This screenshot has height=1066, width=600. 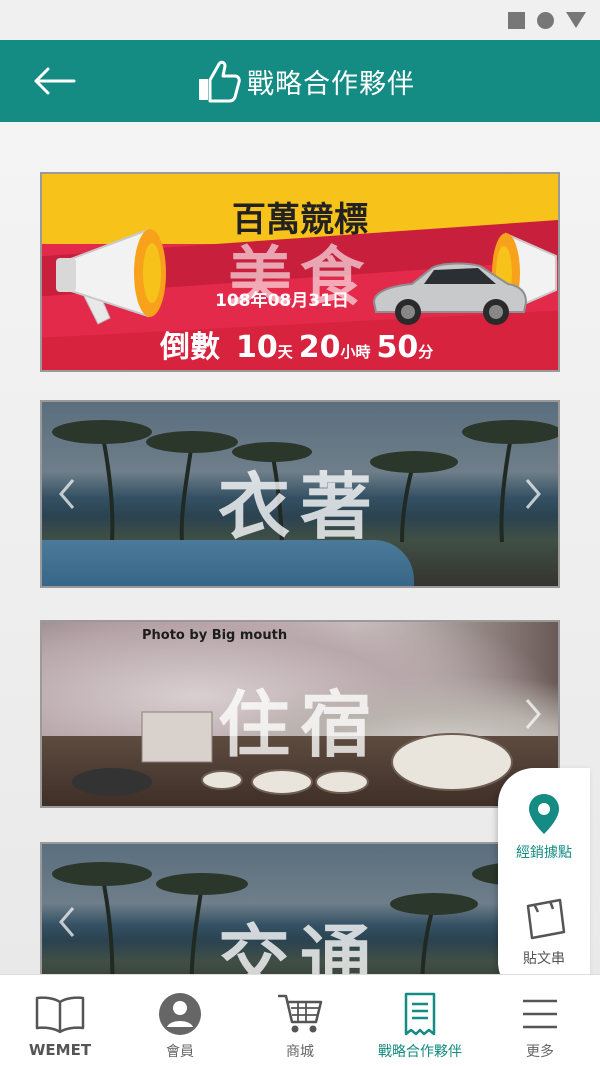 I want to click on nav-item-wemet: WEMET, so click(x=60, y=1020).